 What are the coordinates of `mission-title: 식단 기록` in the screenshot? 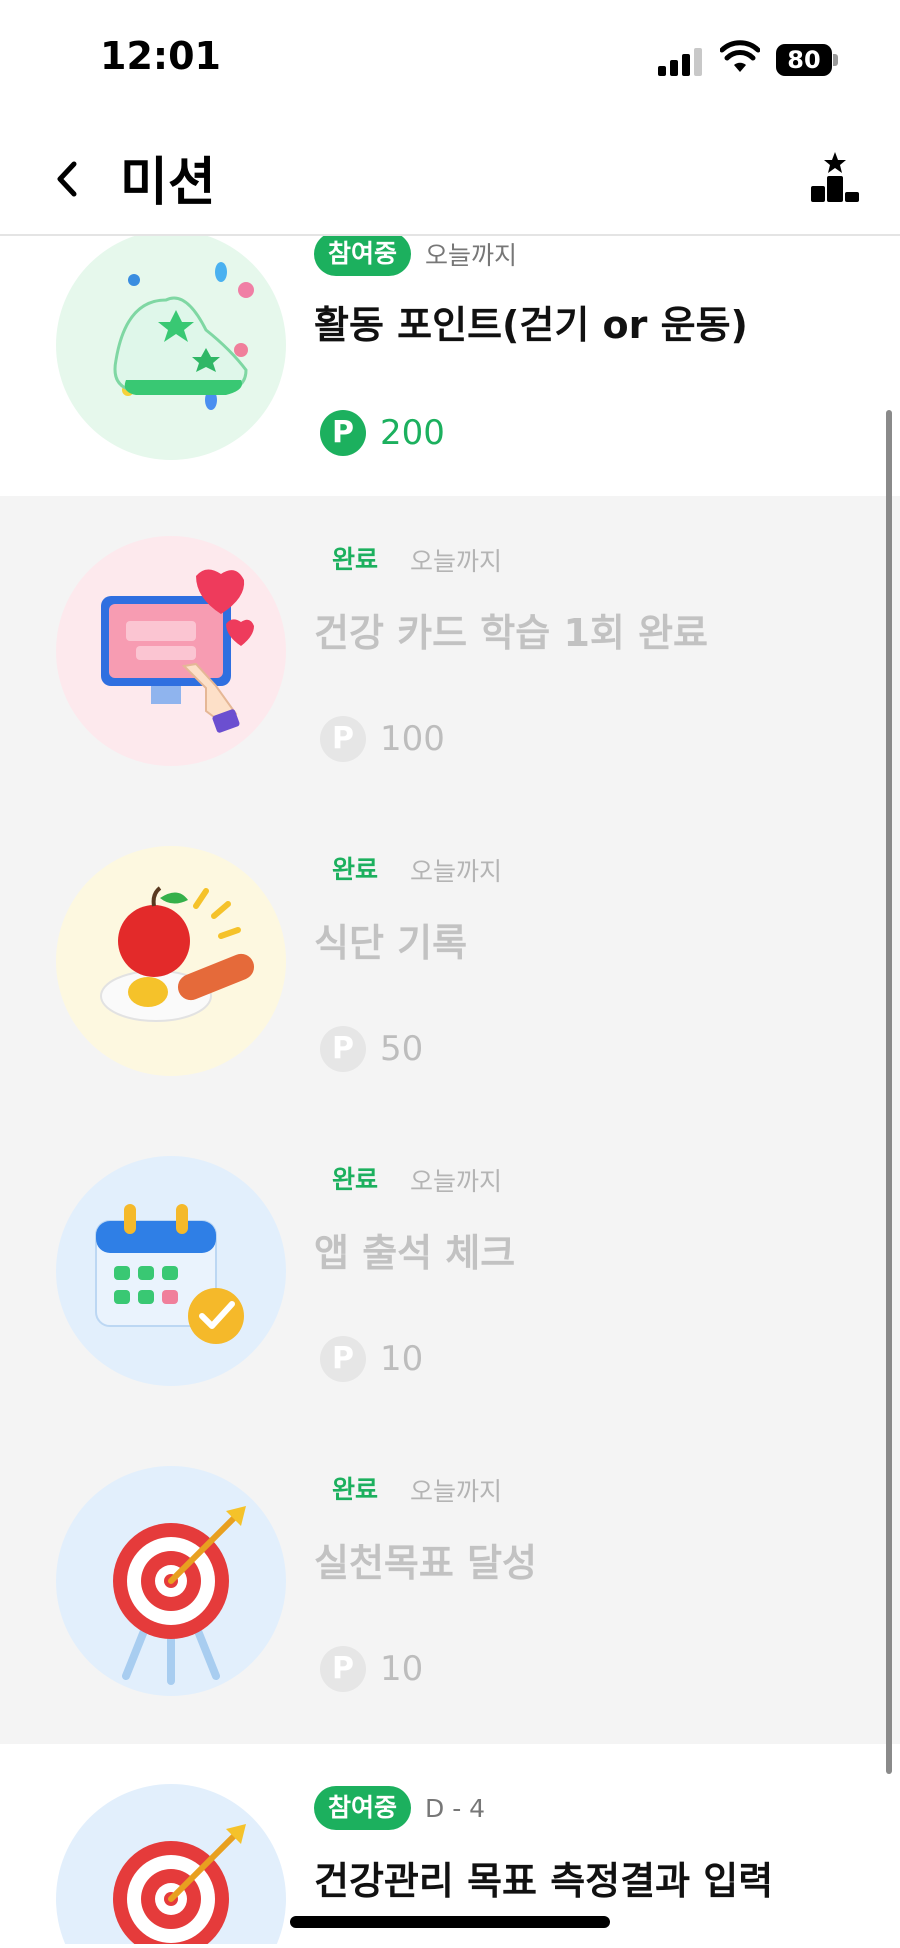 It's located at (391, 943).